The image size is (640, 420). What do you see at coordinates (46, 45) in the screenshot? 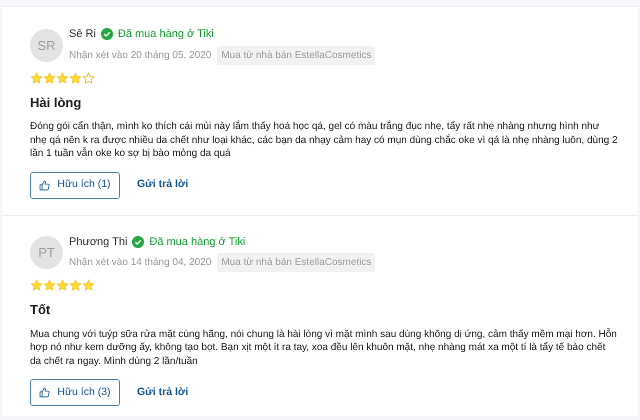
I see `avatar: SR` at bounding box center [46, 45].